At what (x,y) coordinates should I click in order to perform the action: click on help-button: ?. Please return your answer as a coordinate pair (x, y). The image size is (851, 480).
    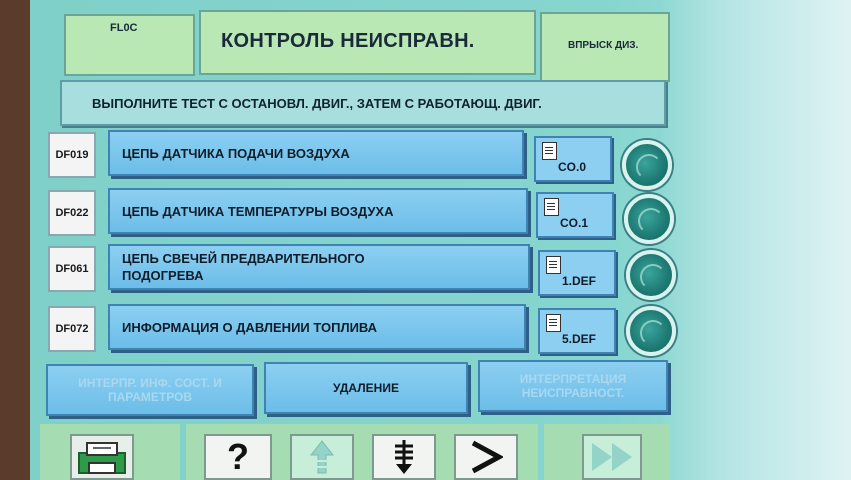
    Looking at the image, I should click on (238, 457).